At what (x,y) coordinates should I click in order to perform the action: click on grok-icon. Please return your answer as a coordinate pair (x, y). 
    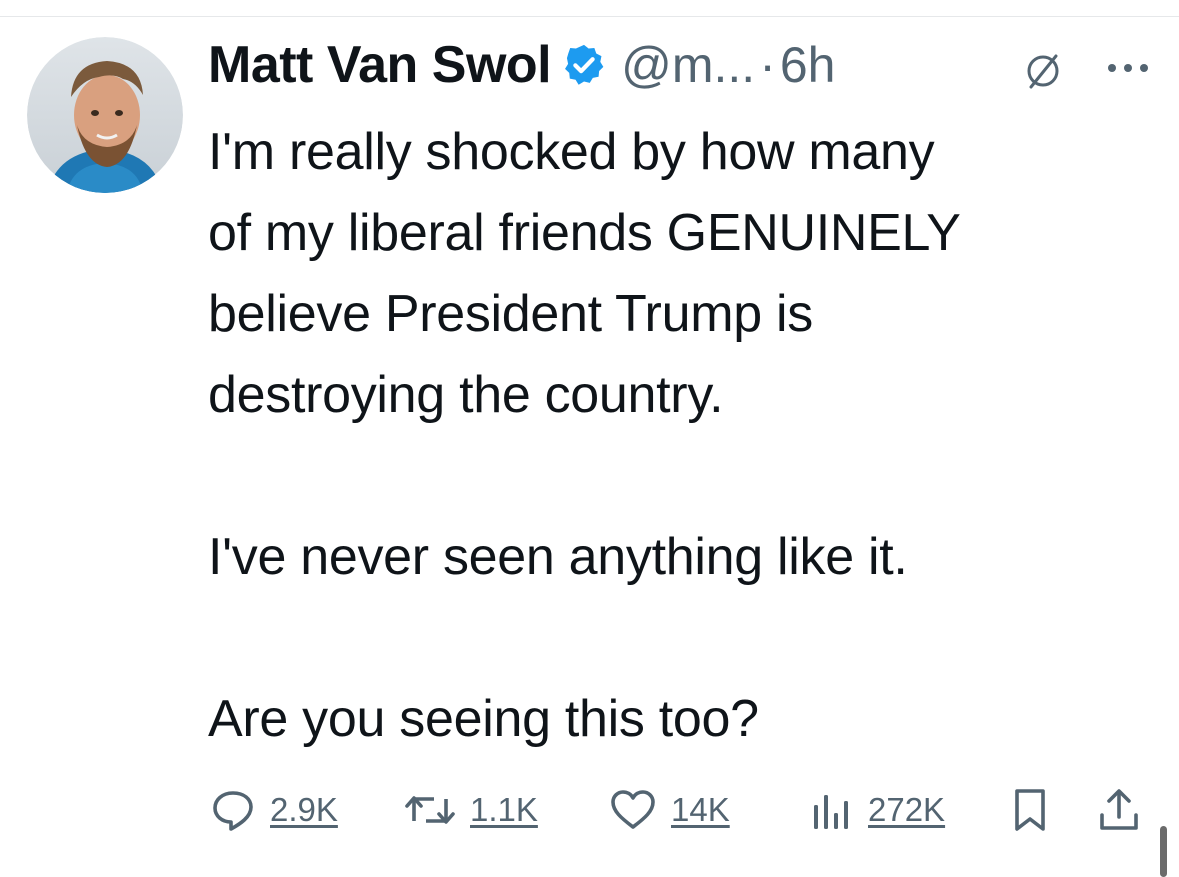
    Looking at the image, I should click on (1043, 71).